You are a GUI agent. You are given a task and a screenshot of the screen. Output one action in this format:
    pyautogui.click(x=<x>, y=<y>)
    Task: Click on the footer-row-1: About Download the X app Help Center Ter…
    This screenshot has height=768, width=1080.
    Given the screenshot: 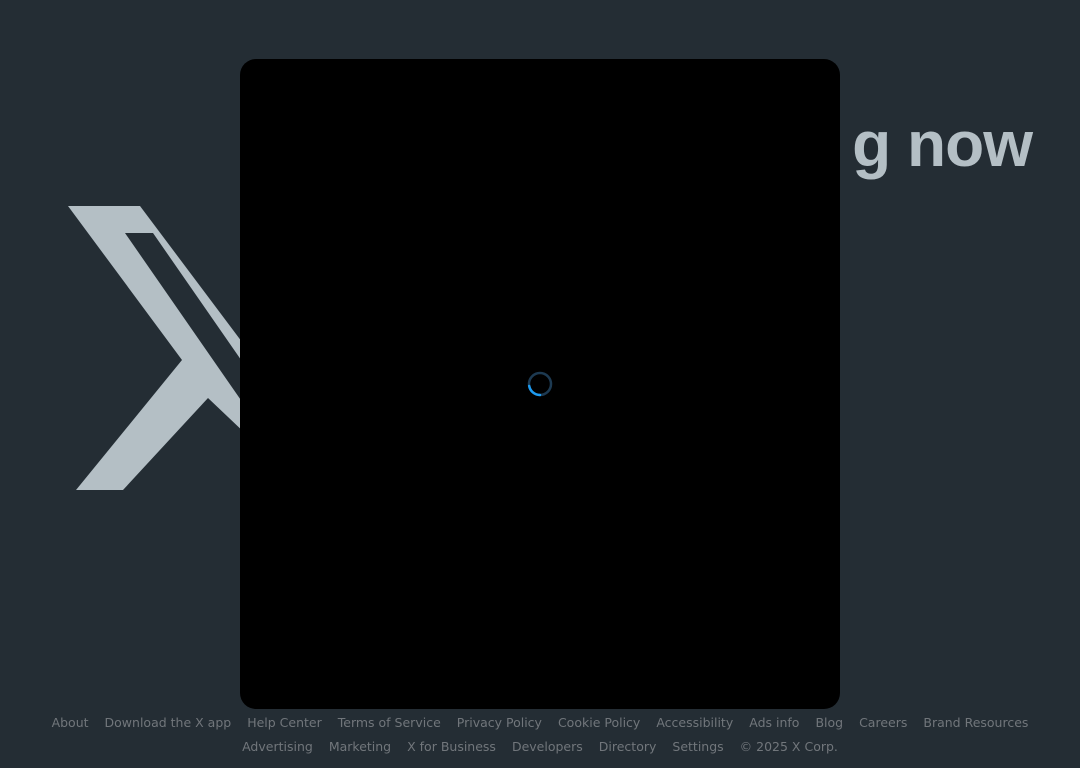 What is the action you would take?
    pyautogui.click(x=540, y=722)
    